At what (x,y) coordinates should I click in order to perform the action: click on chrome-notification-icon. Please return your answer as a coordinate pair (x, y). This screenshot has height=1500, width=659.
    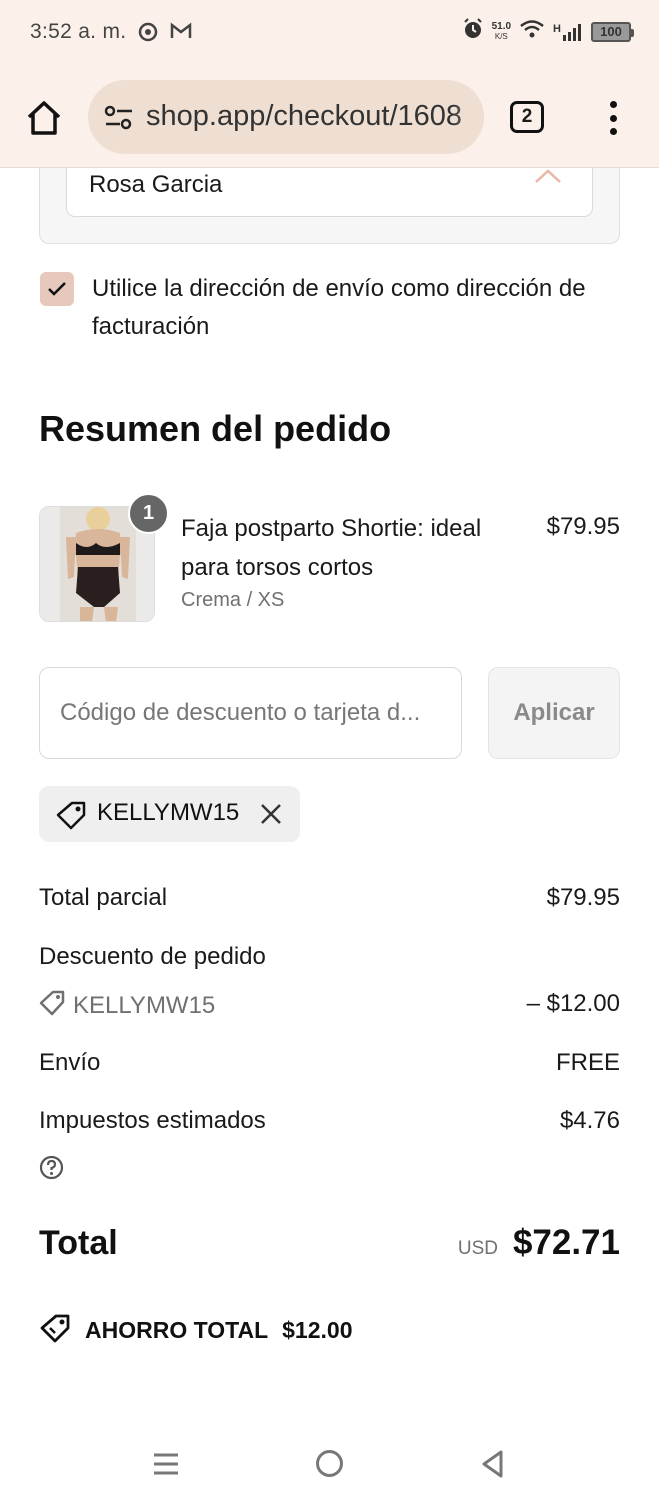
    Looking at the image, I should click on (148, 34).